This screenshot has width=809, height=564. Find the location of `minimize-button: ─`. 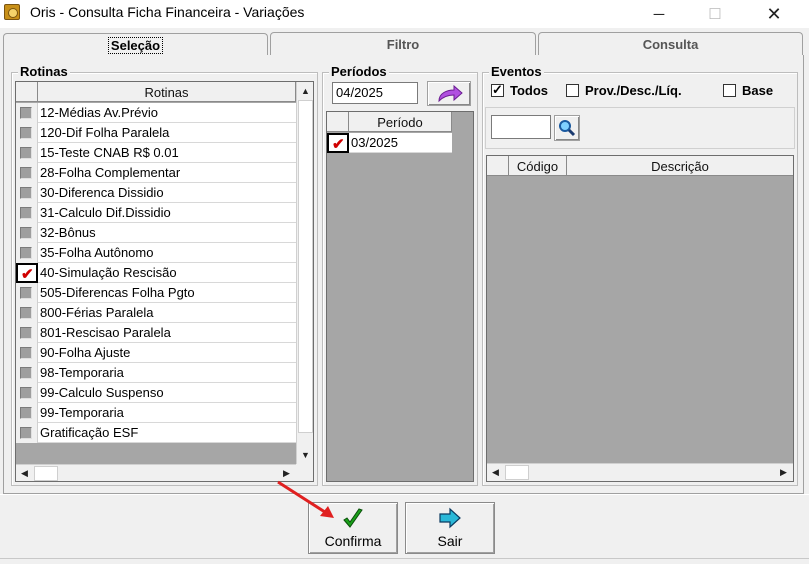

minimize-button: ─ is located at coordinates (659, 14).